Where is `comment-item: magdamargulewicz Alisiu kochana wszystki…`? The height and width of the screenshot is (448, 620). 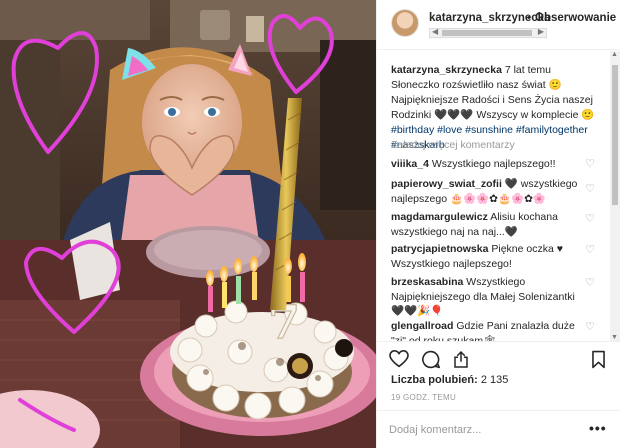
comment-item: magdamargulewicz Alisiu kochana wszystki… is located at coordinates (488, 224).